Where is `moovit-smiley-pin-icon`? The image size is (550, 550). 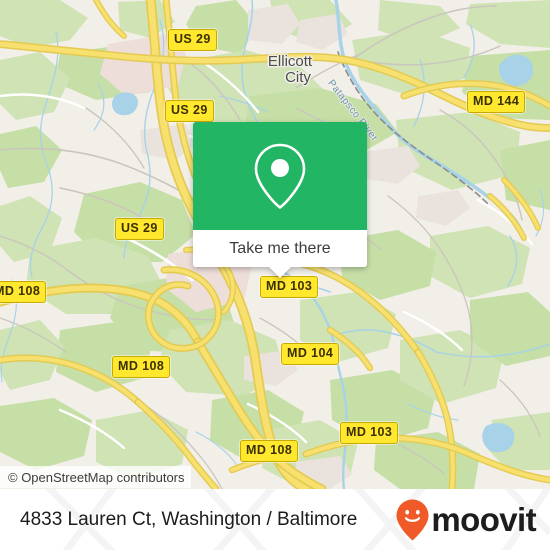 moovit-smiley-pin-icon is located at coordinates (412, 519).